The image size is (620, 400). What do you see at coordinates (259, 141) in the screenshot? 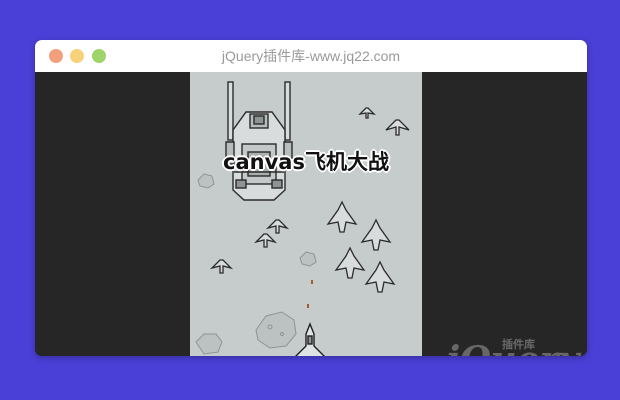
I see `boss-ship` at bounding box center [259, 141].